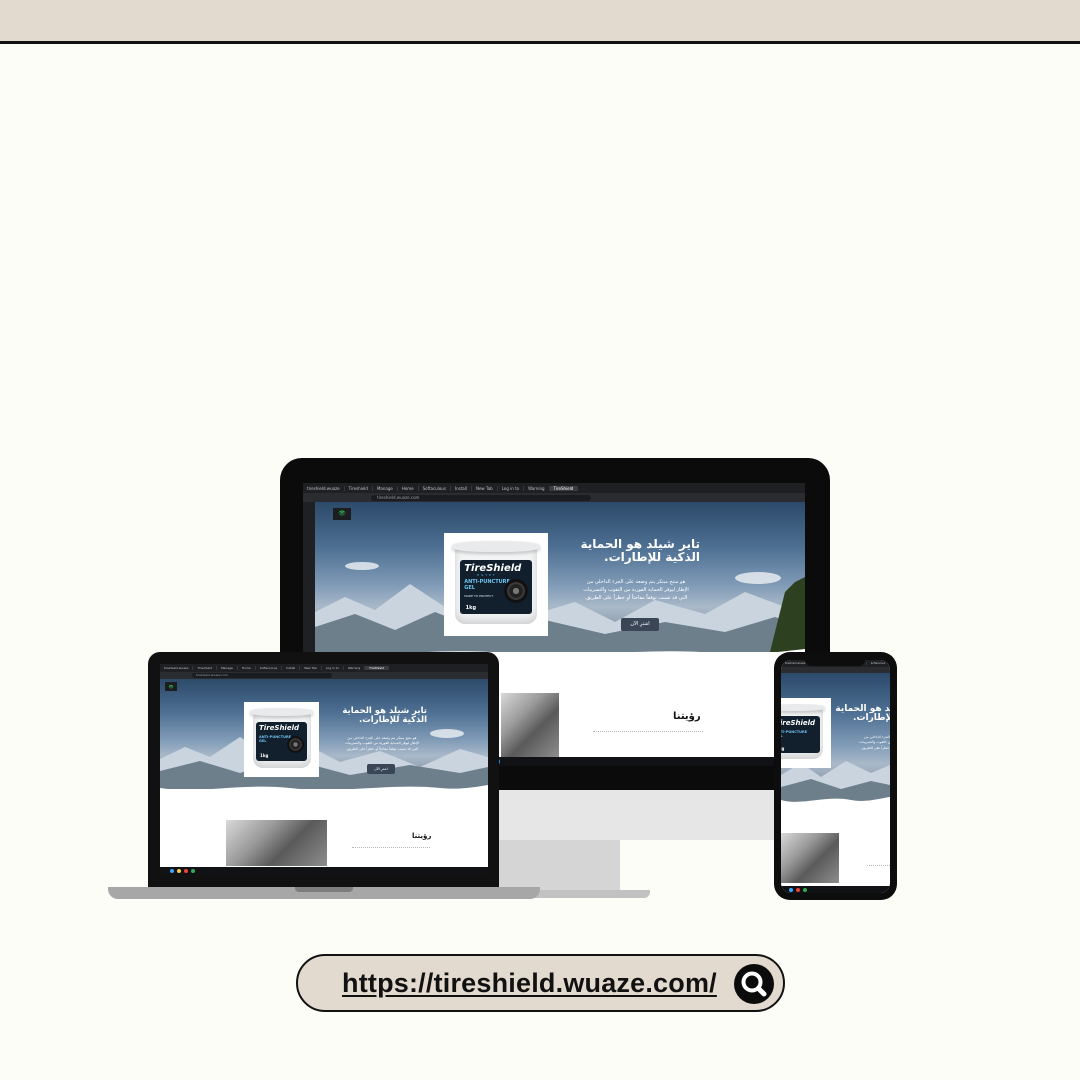  I want to click on search-icon, so click(754, 984).